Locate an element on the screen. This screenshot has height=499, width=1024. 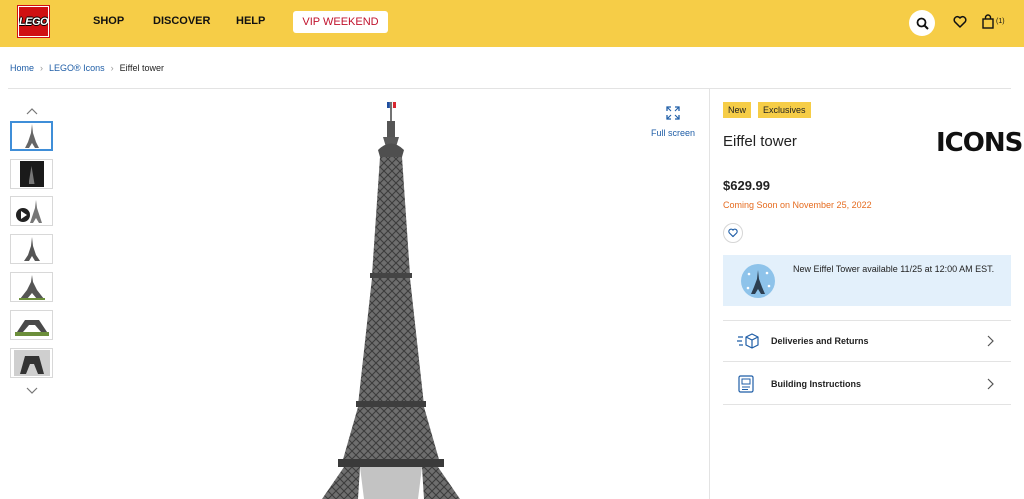
thumbnail-tower-detail is located at coordinates (31, 363).